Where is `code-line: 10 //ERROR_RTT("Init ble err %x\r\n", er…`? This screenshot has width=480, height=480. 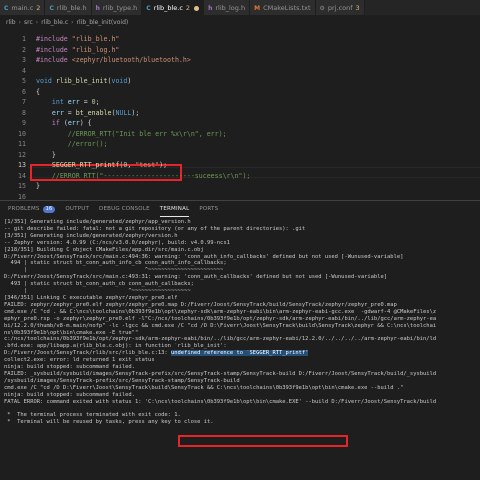
code-line: 10 //ERROR_RTT("Init ble err %x\r\n", er… is located at coordinates (240, 134).